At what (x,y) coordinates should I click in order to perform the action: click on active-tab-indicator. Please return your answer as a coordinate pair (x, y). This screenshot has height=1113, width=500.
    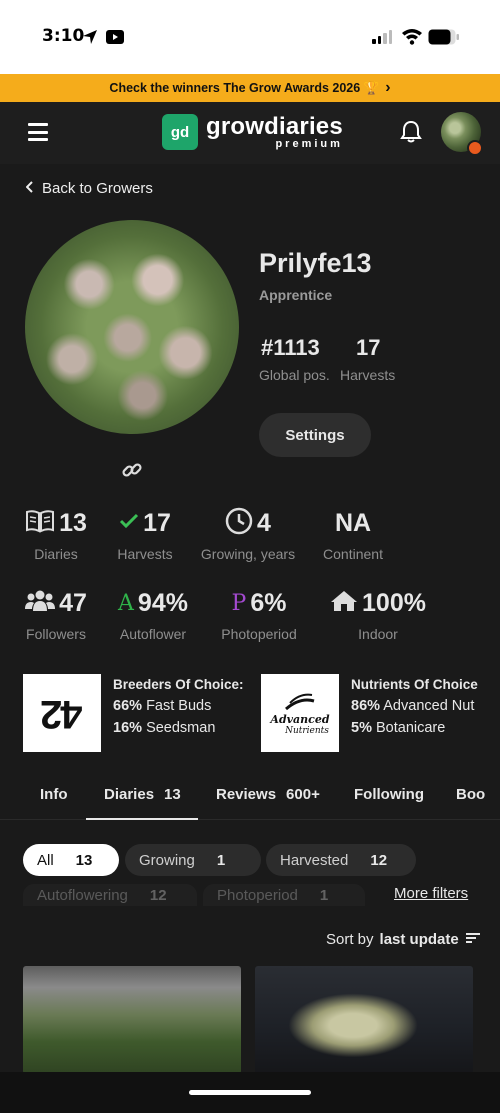
    Looking at the image, I should click on (142, 819).